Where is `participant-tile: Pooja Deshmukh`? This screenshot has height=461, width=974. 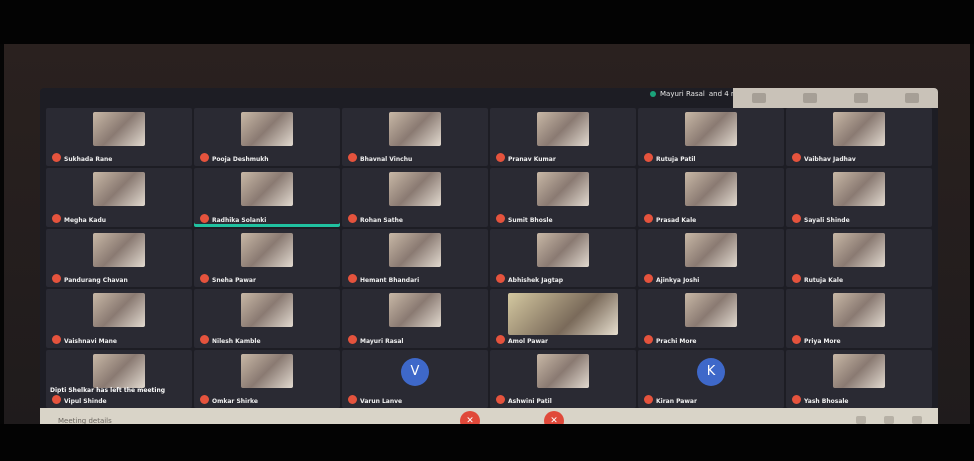
participant-tile: Pooja Deshmukh is located at coordinates (267, 137).